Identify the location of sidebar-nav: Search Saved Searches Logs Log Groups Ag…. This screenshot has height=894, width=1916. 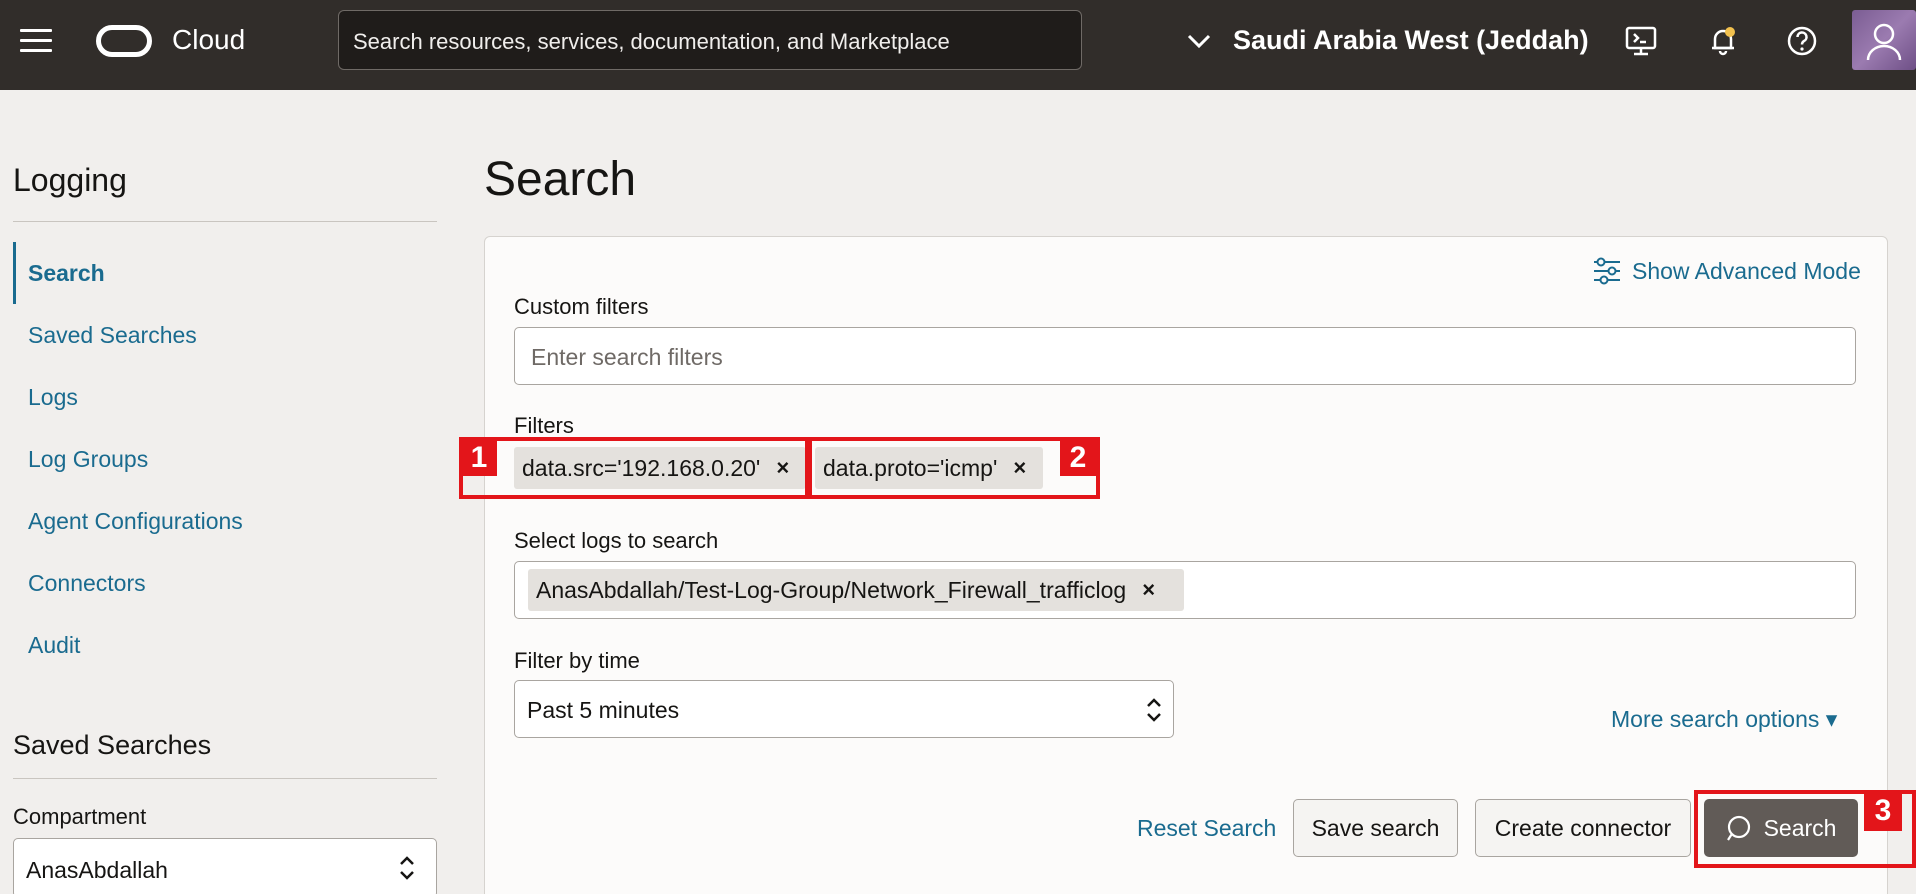
(225, 459).